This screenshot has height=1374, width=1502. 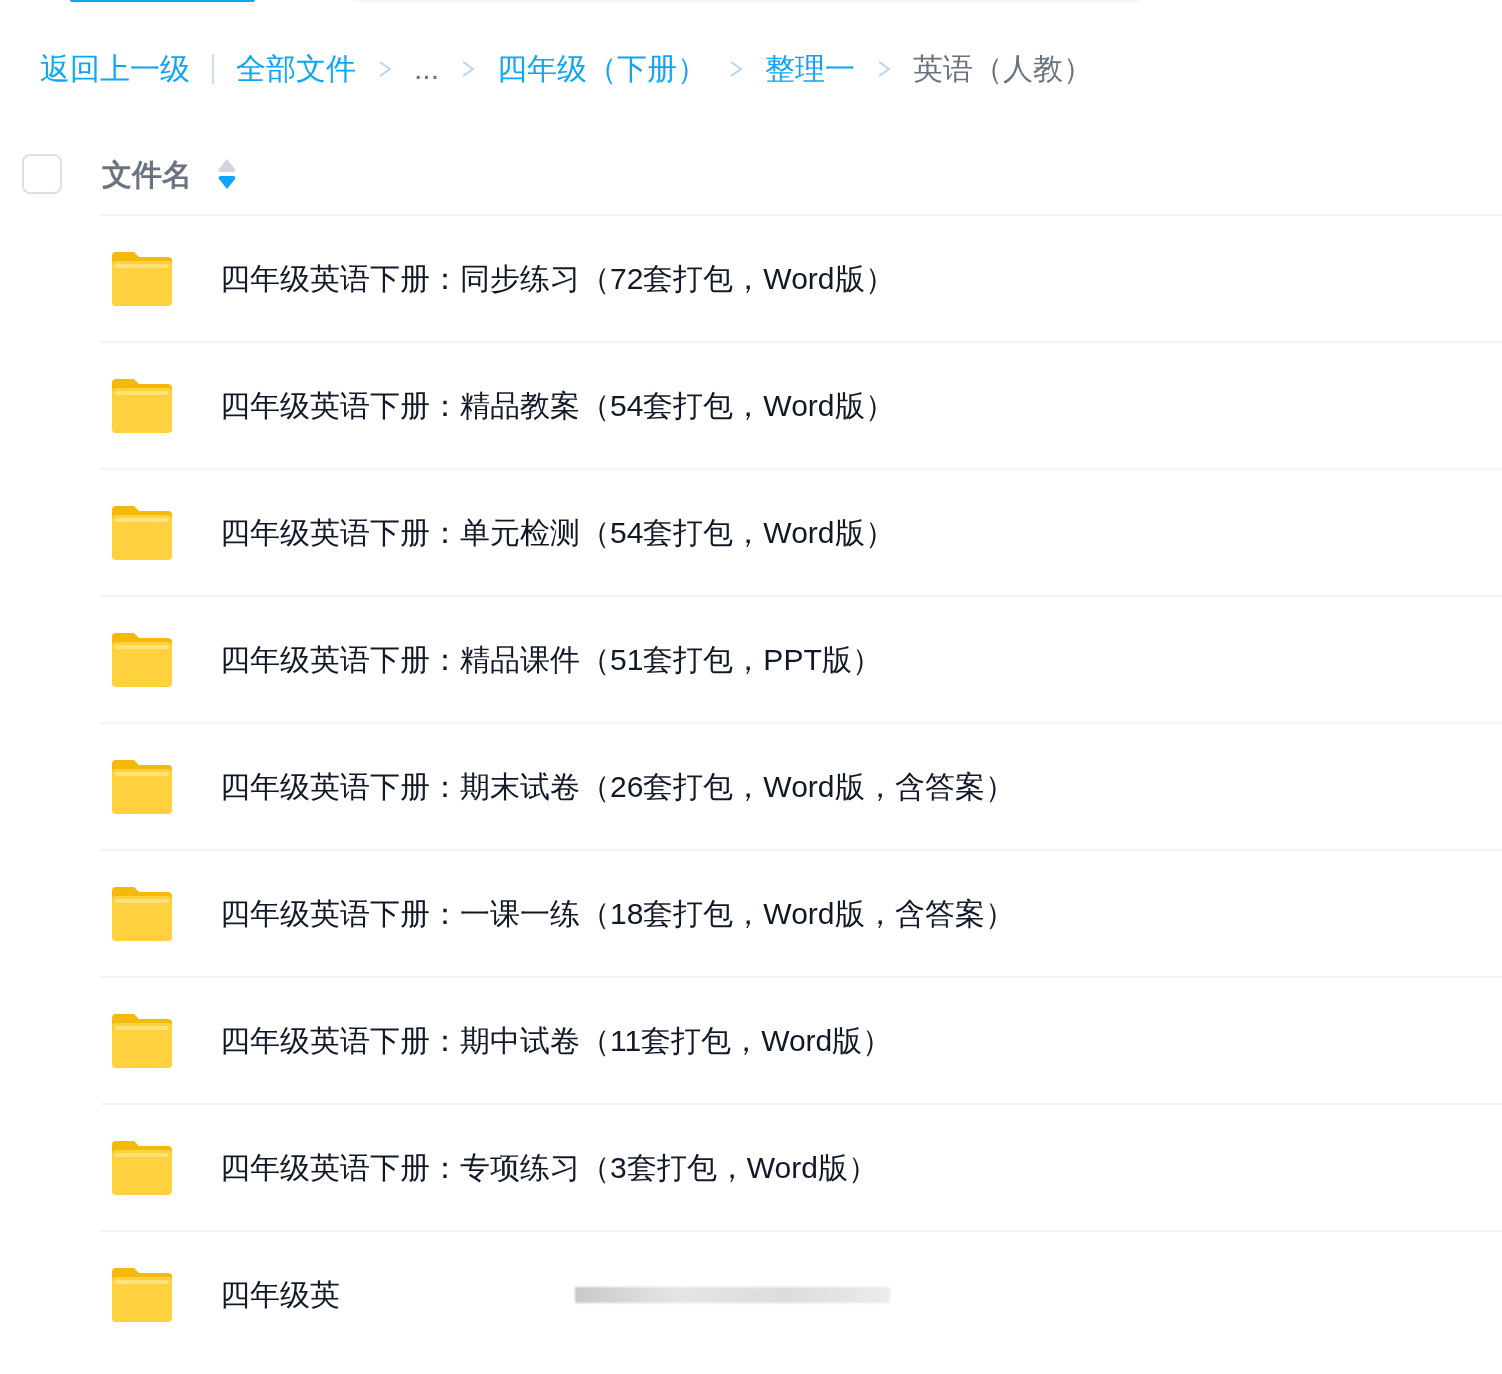 I want to click on file-row: 四年级英语下册：专项练习（3套打包，Word版）, so click(x=801, y=1166).